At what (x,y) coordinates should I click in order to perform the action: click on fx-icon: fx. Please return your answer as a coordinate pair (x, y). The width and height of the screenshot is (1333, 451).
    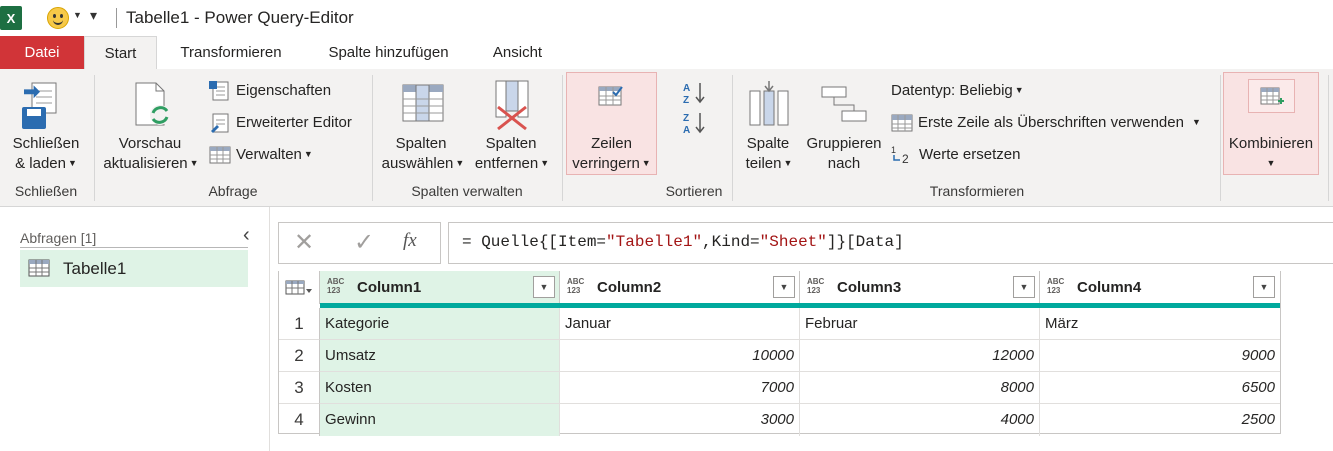
    Looking at the image, I should click on (410, 241).